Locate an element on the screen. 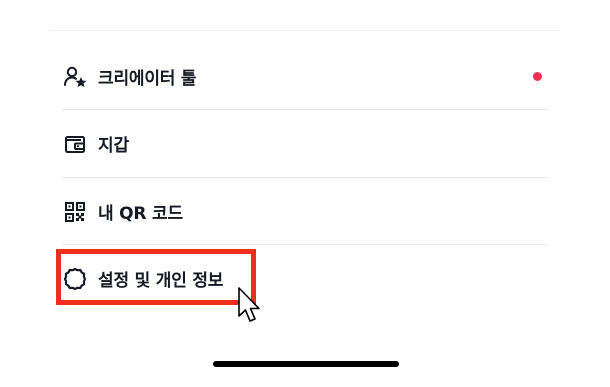 This screenshot has width=610, height=387. menu-item-qr-code: 내 QR 코드 is located at coordinates (305, 211).